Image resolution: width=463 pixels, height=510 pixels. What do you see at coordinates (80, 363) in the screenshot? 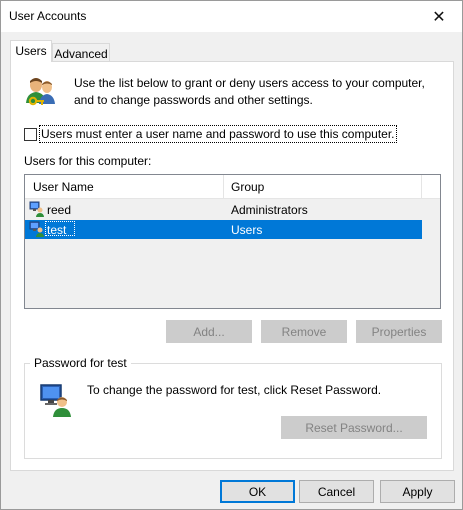
I see `password-group-title: Password for test` at bounding box center [80, 363].